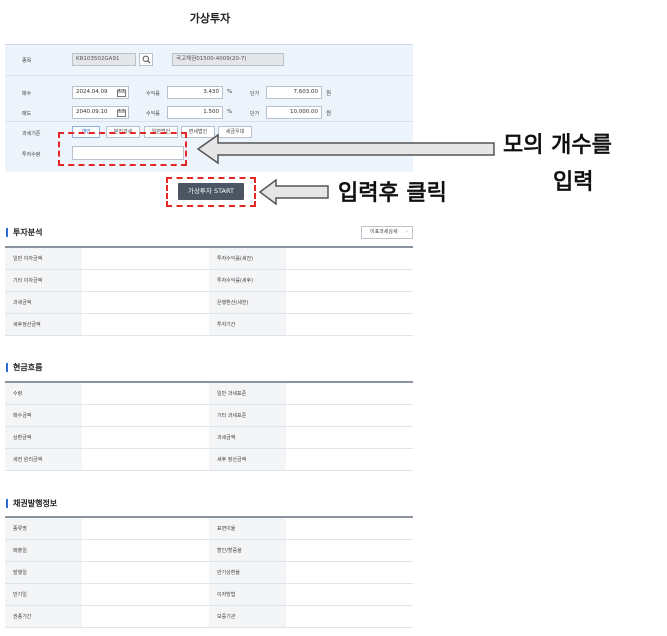  What do you see at coordinates (44, 415) in the screenshot?
I see `table-key: 매수금액` at bounding box center [44, 415].